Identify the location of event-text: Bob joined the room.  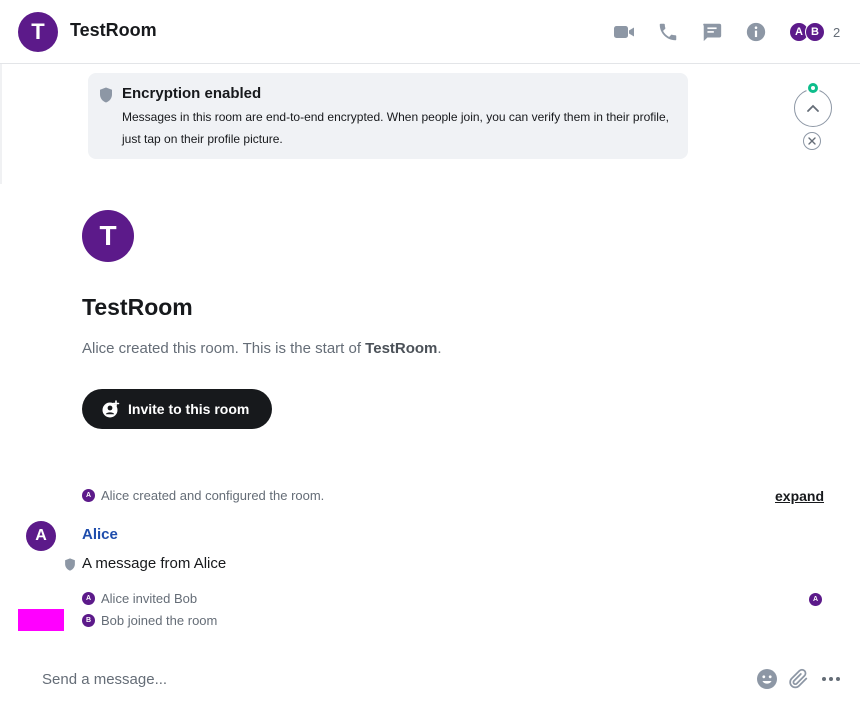
(159, 620).